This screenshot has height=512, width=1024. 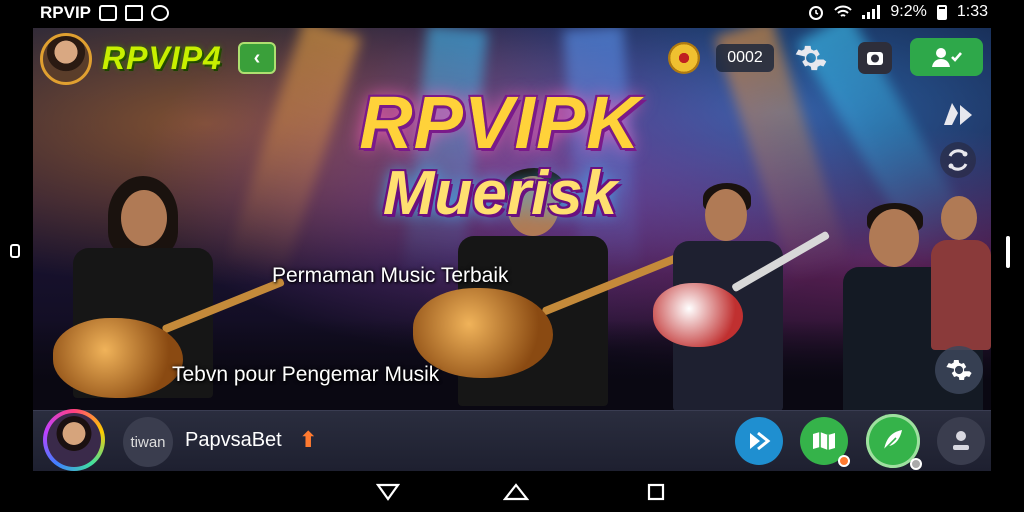 I want to click on feather-icon, so click(x=892, y=440).